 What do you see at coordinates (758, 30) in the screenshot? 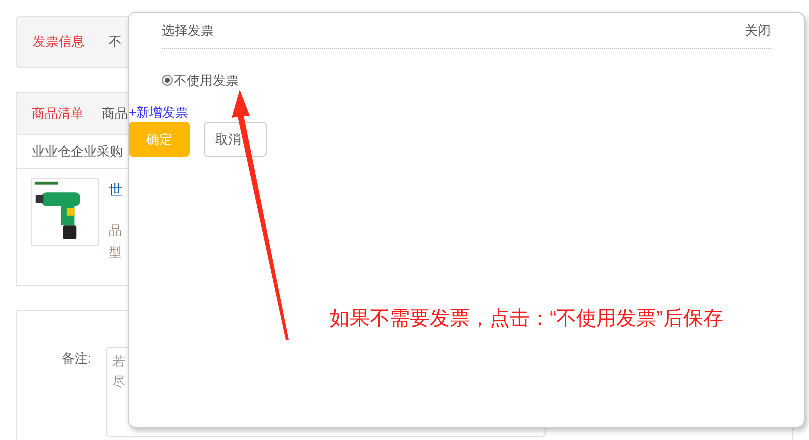
I see `close-button: 关闭` at bounding box center [758, 30].